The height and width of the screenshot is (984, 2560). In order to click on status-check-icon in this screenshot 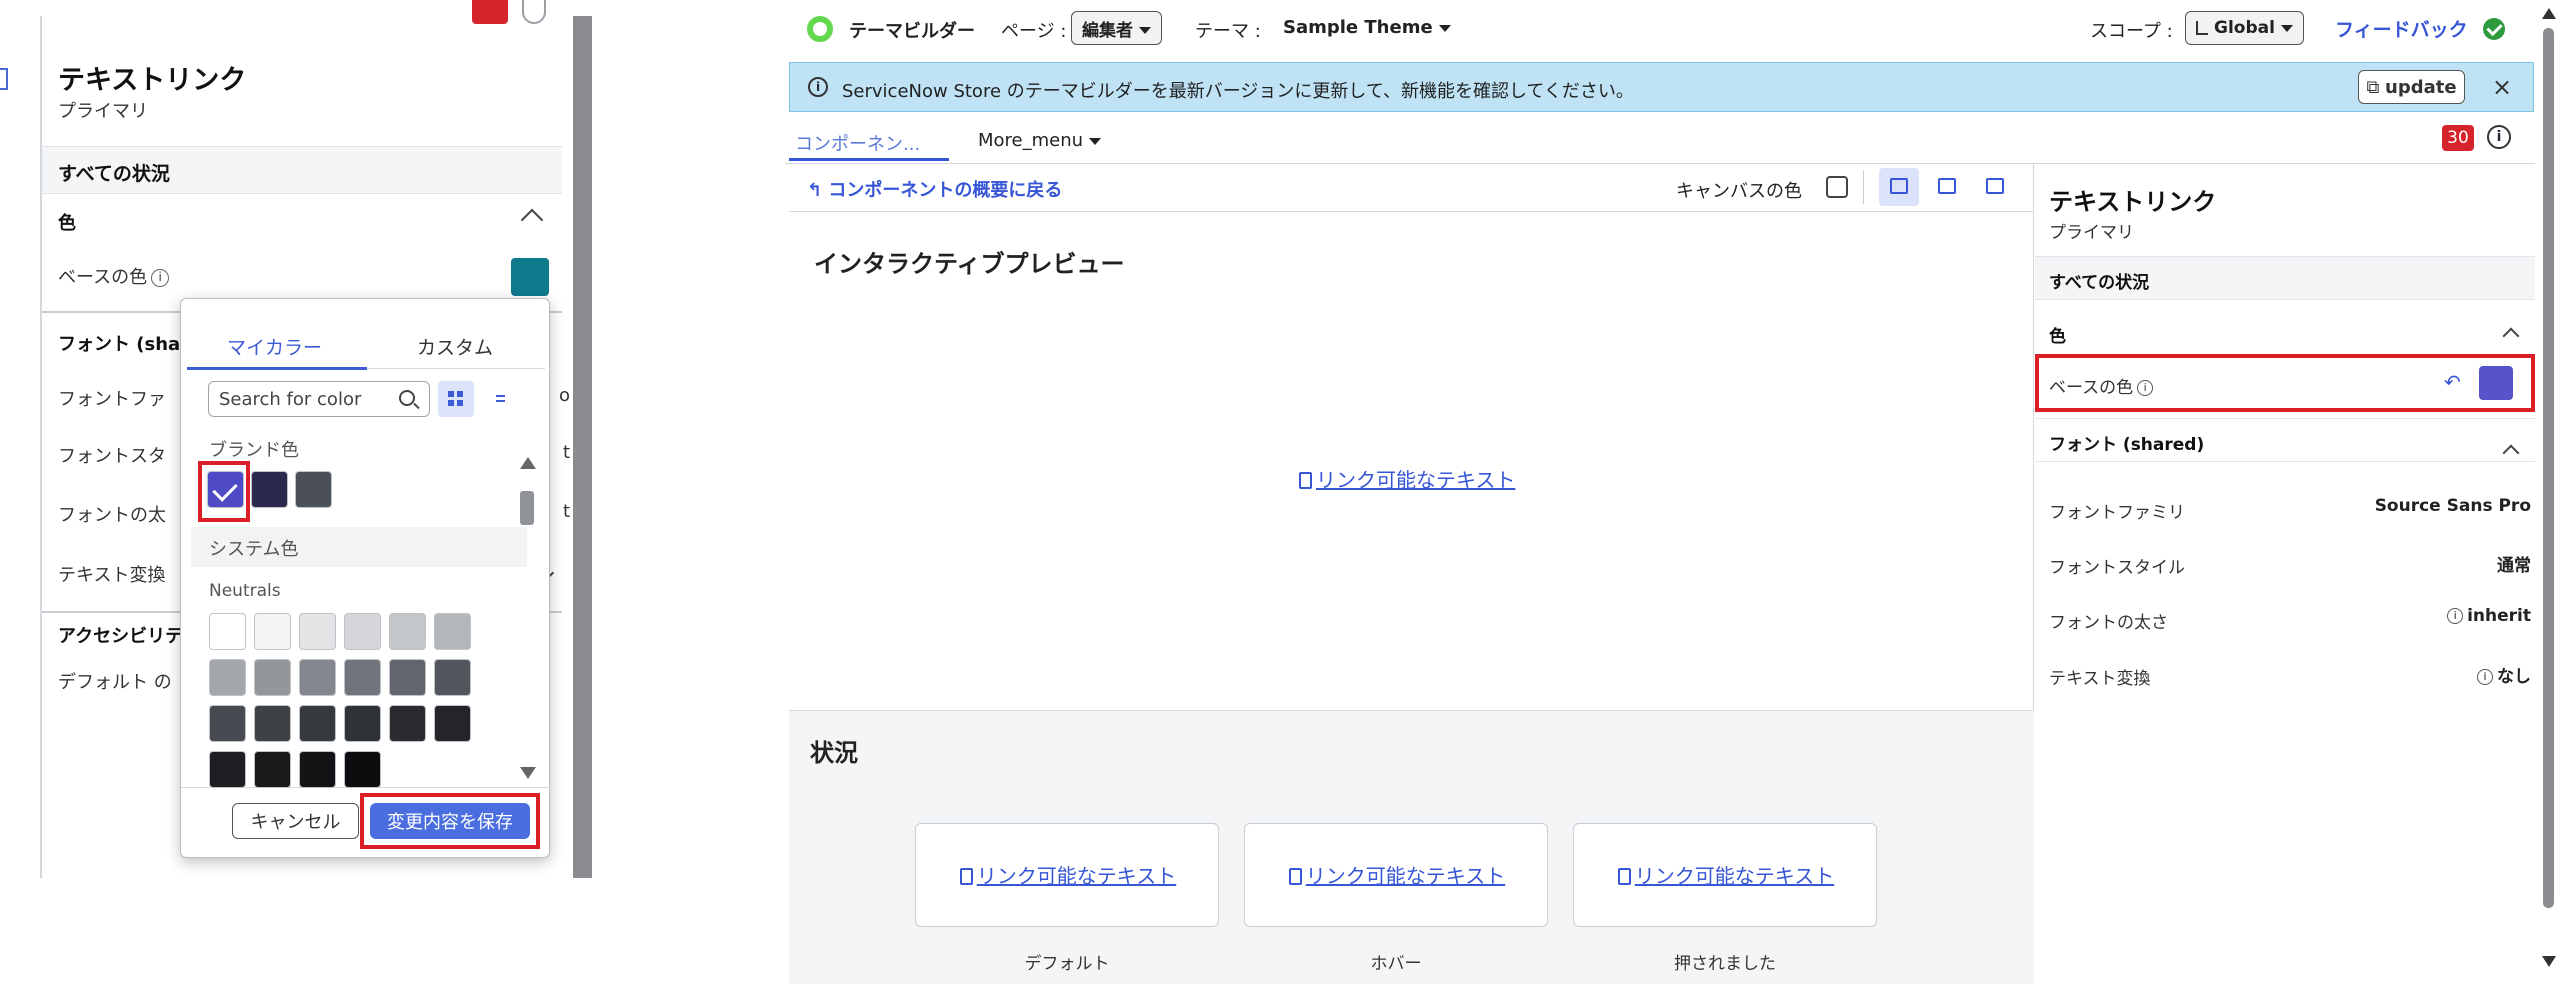, I will do `click(2494, 29)`.